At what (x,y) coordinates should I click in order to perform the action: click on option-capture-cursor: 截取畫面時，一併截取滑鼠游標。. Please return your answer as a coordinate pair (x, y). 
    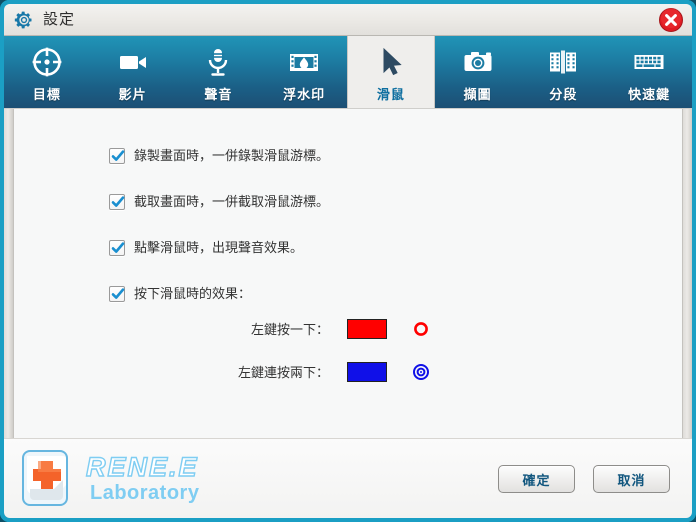
    Looking at the image, I should click on (219, 216).